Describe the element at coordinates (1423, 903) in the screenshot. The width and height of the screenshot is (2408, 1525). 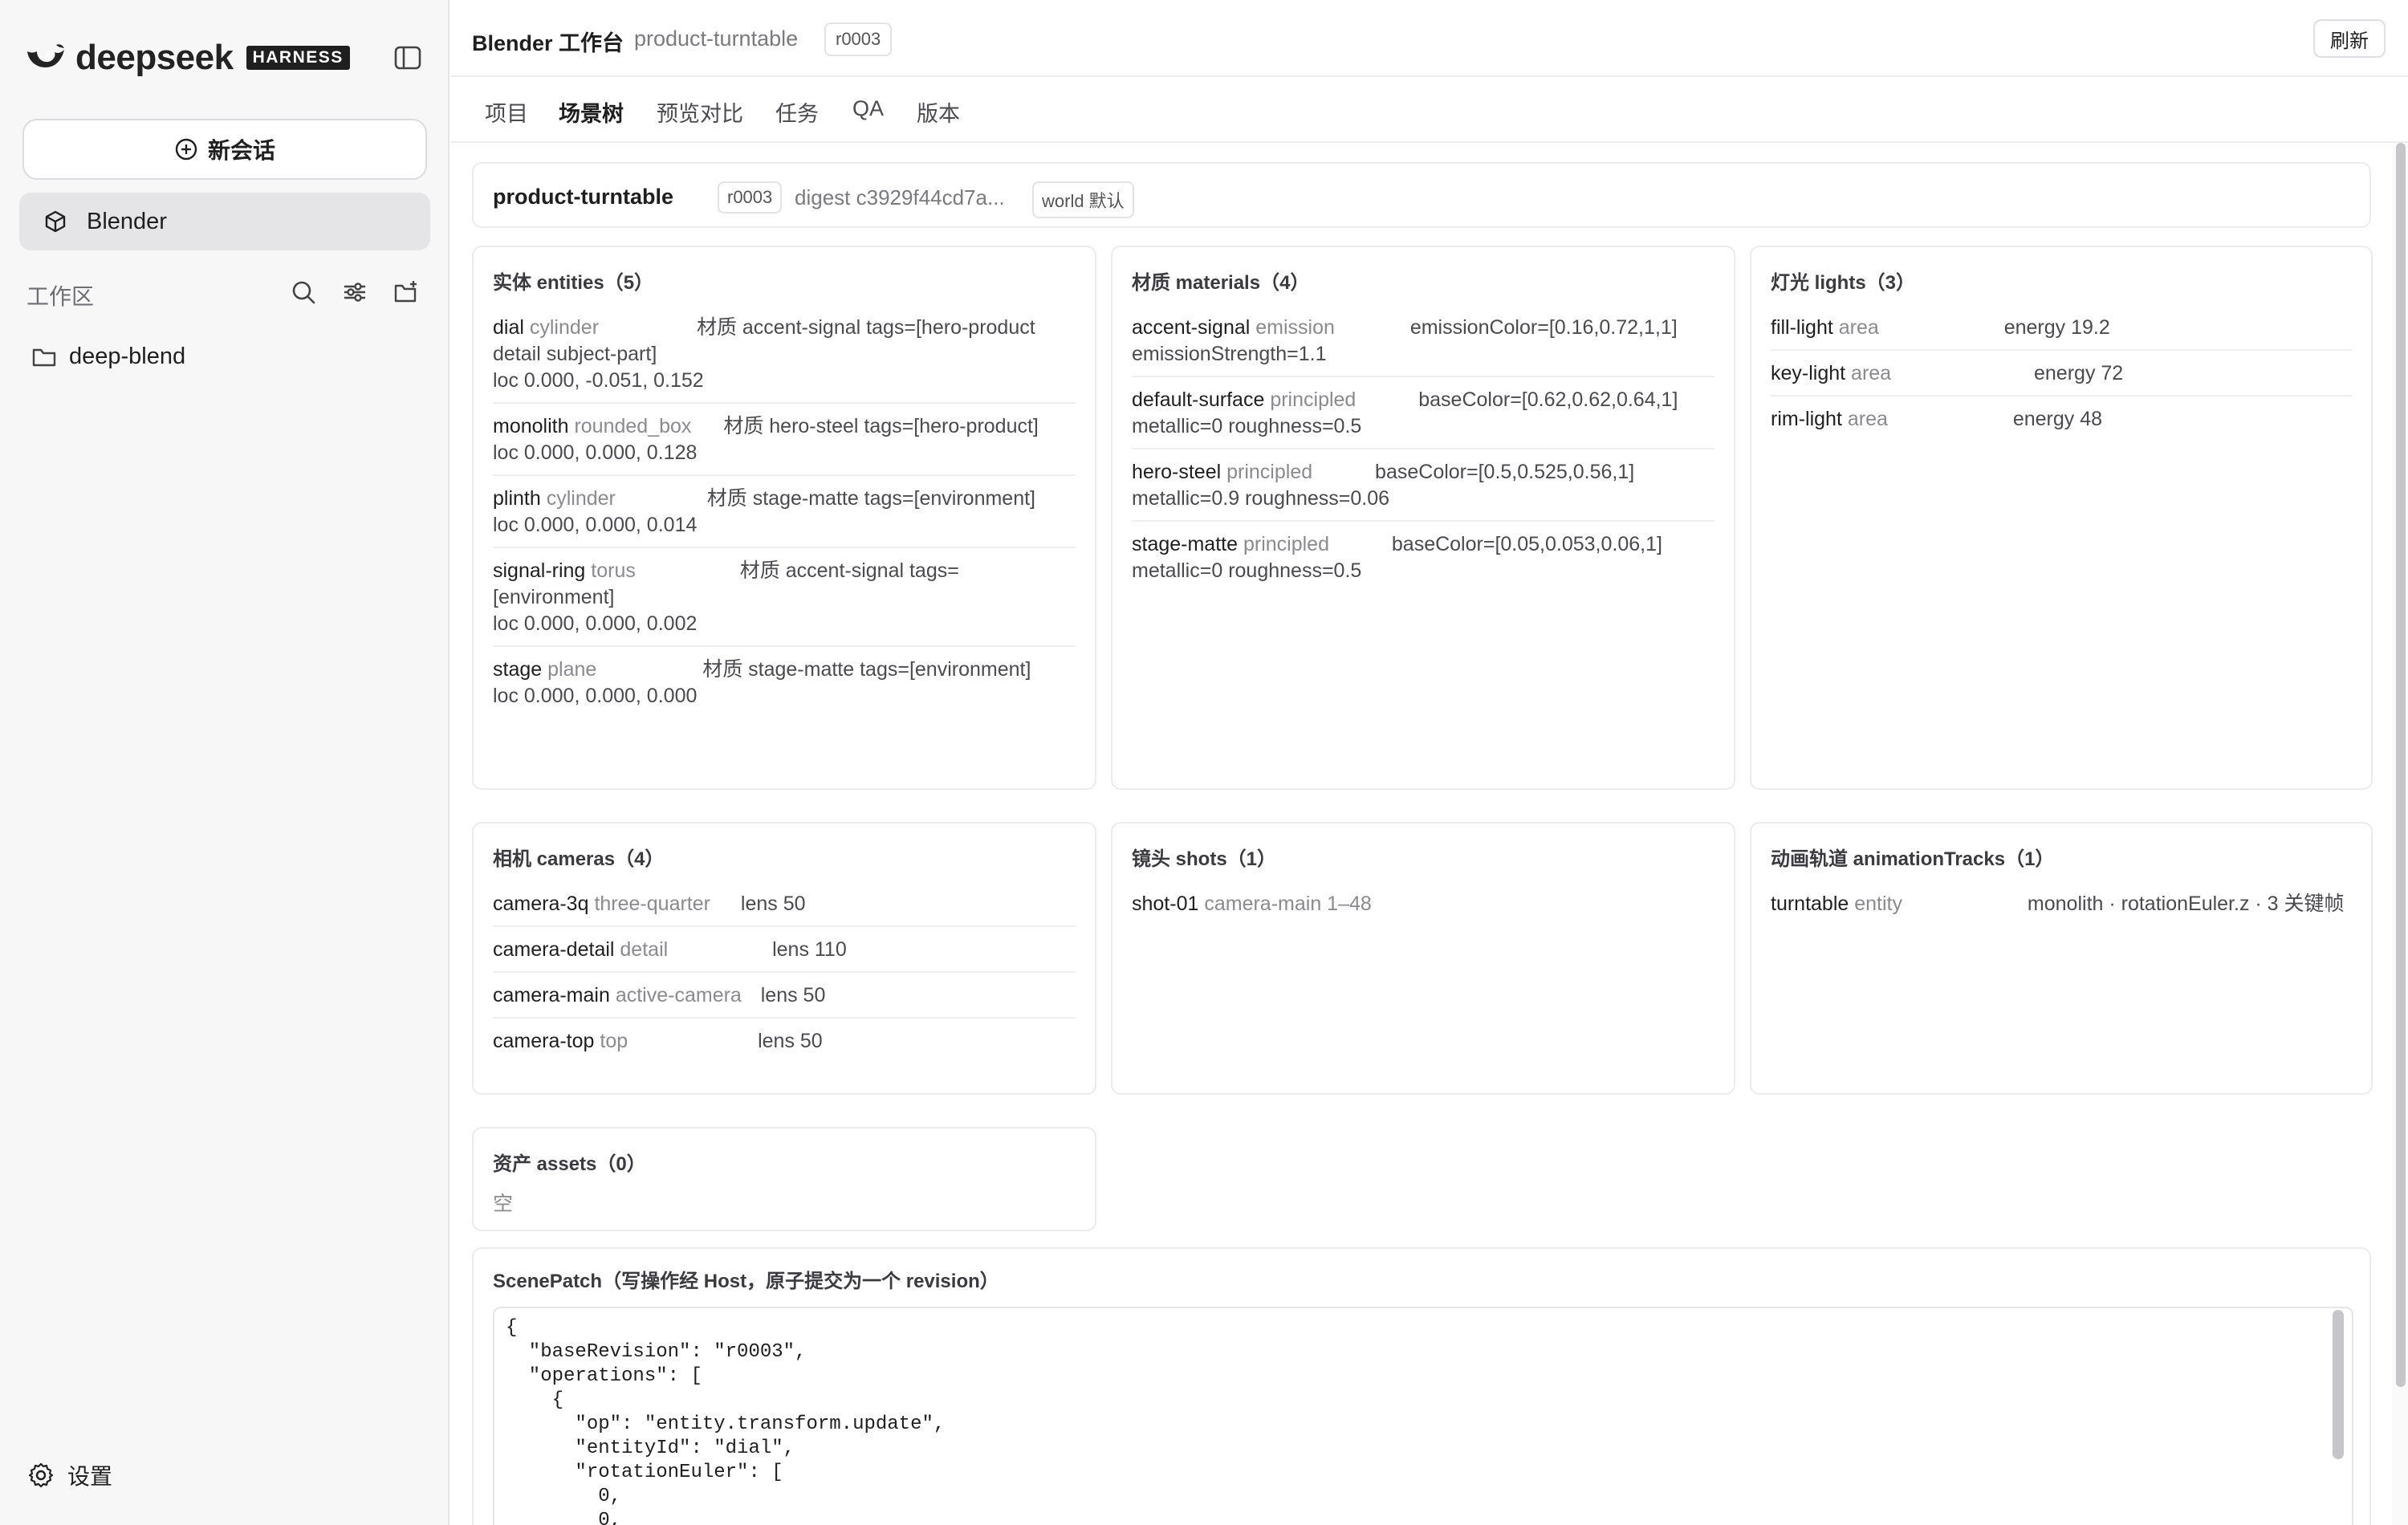
I see `list-item: shot-01 camera-main 1–48` at that location.